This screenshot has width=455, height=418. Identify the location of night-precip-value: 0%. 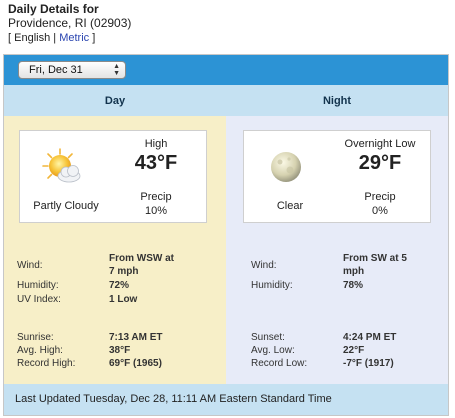
(380, 211).